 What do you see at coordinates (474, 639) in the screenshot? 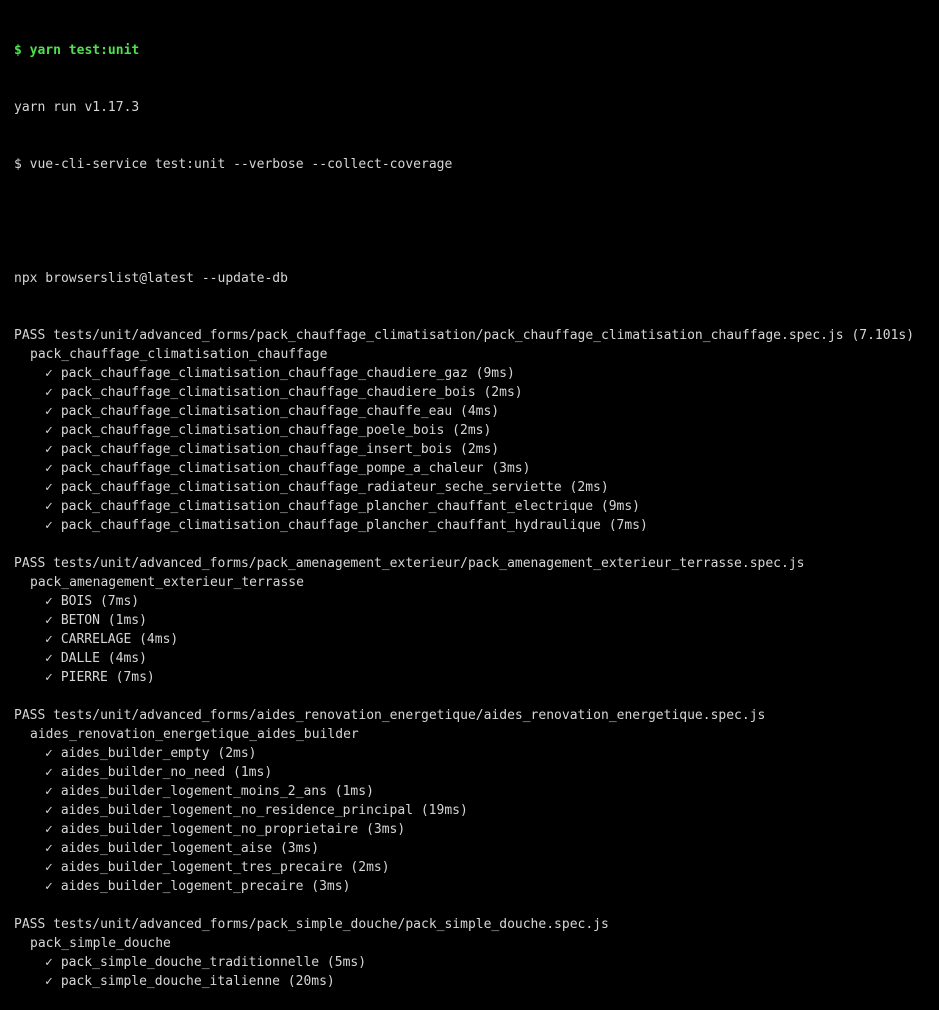
I see `test-result-row: ✓ CARRELAGE (4ms)` at bounding box center [474, 639].